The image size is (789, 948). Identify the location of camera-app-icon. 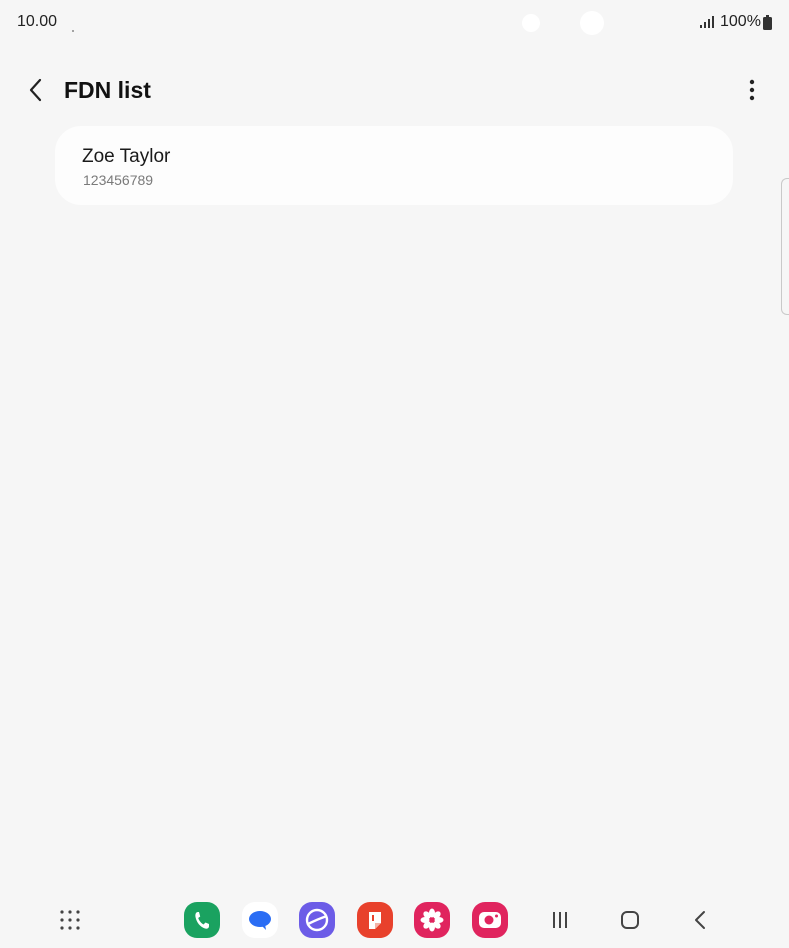
(490, 920).